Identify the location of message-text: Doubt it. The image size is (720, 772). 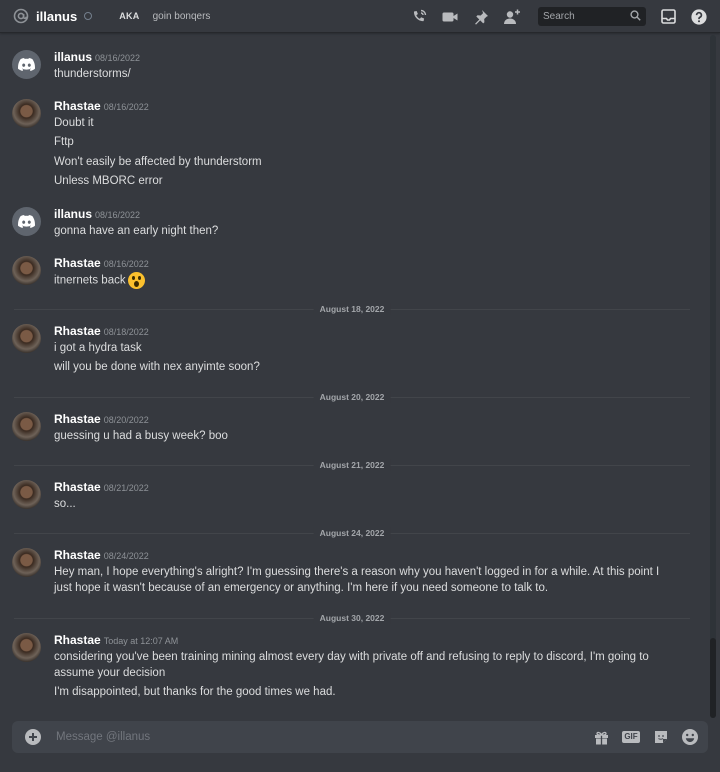
(74, 123).